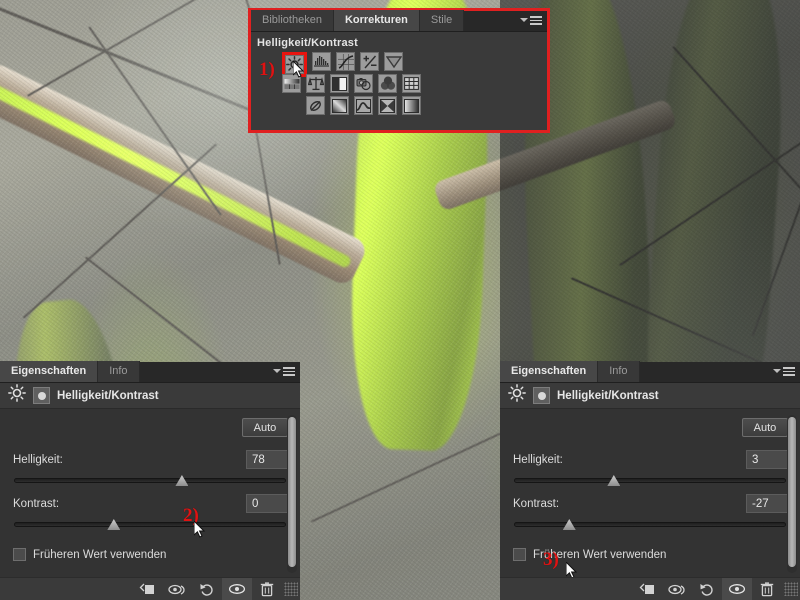 The height and width of the screenshot is (600, 800). What do you see at coordinates (299, 70) in the screenshot?
I see `mouse-cursor-adjustments` at bounding box center [299, 70].